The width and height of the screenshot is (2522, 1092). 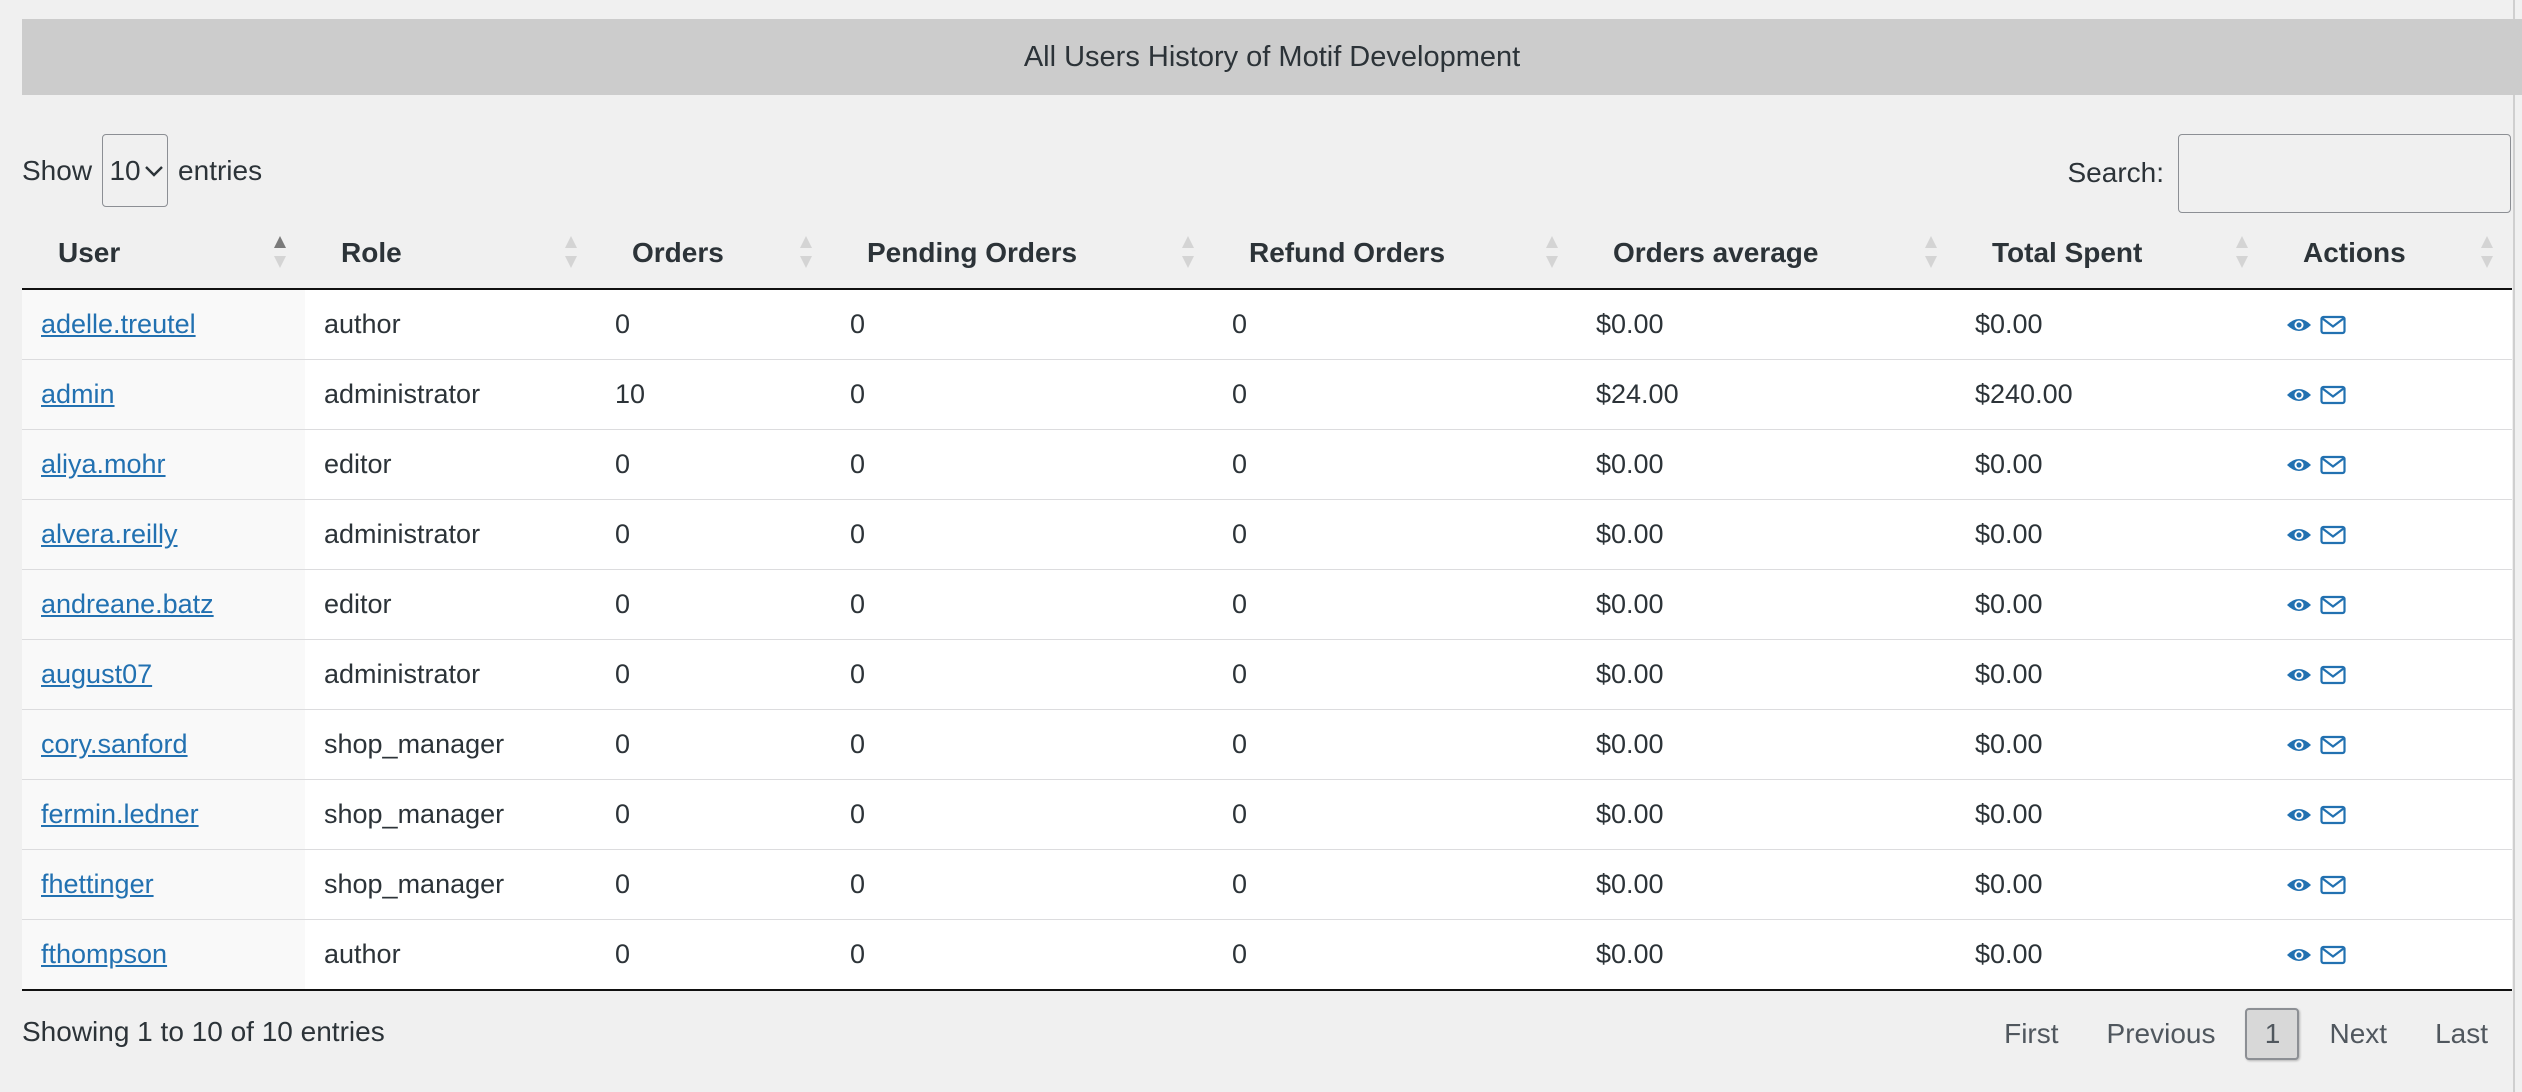 I want to click on column-header-pending-orders: Pending Orders, so click(x=1022, y=254).